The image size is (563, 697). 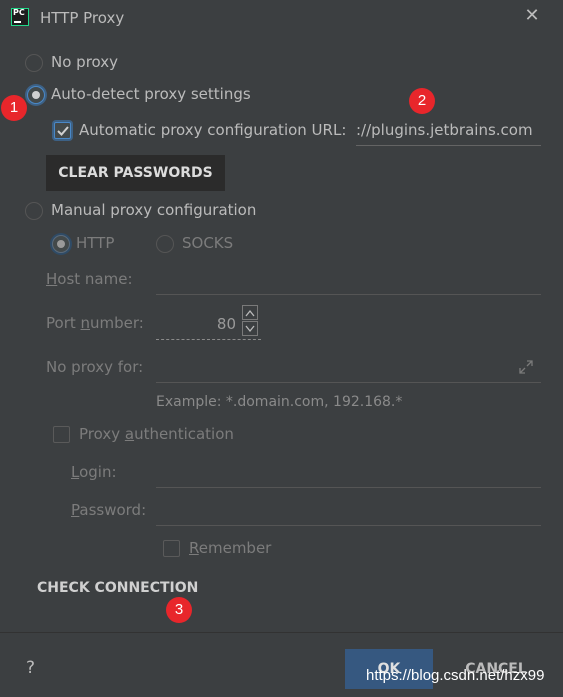 I want to click on no-proxy-radio, so click(x=34, y=63).